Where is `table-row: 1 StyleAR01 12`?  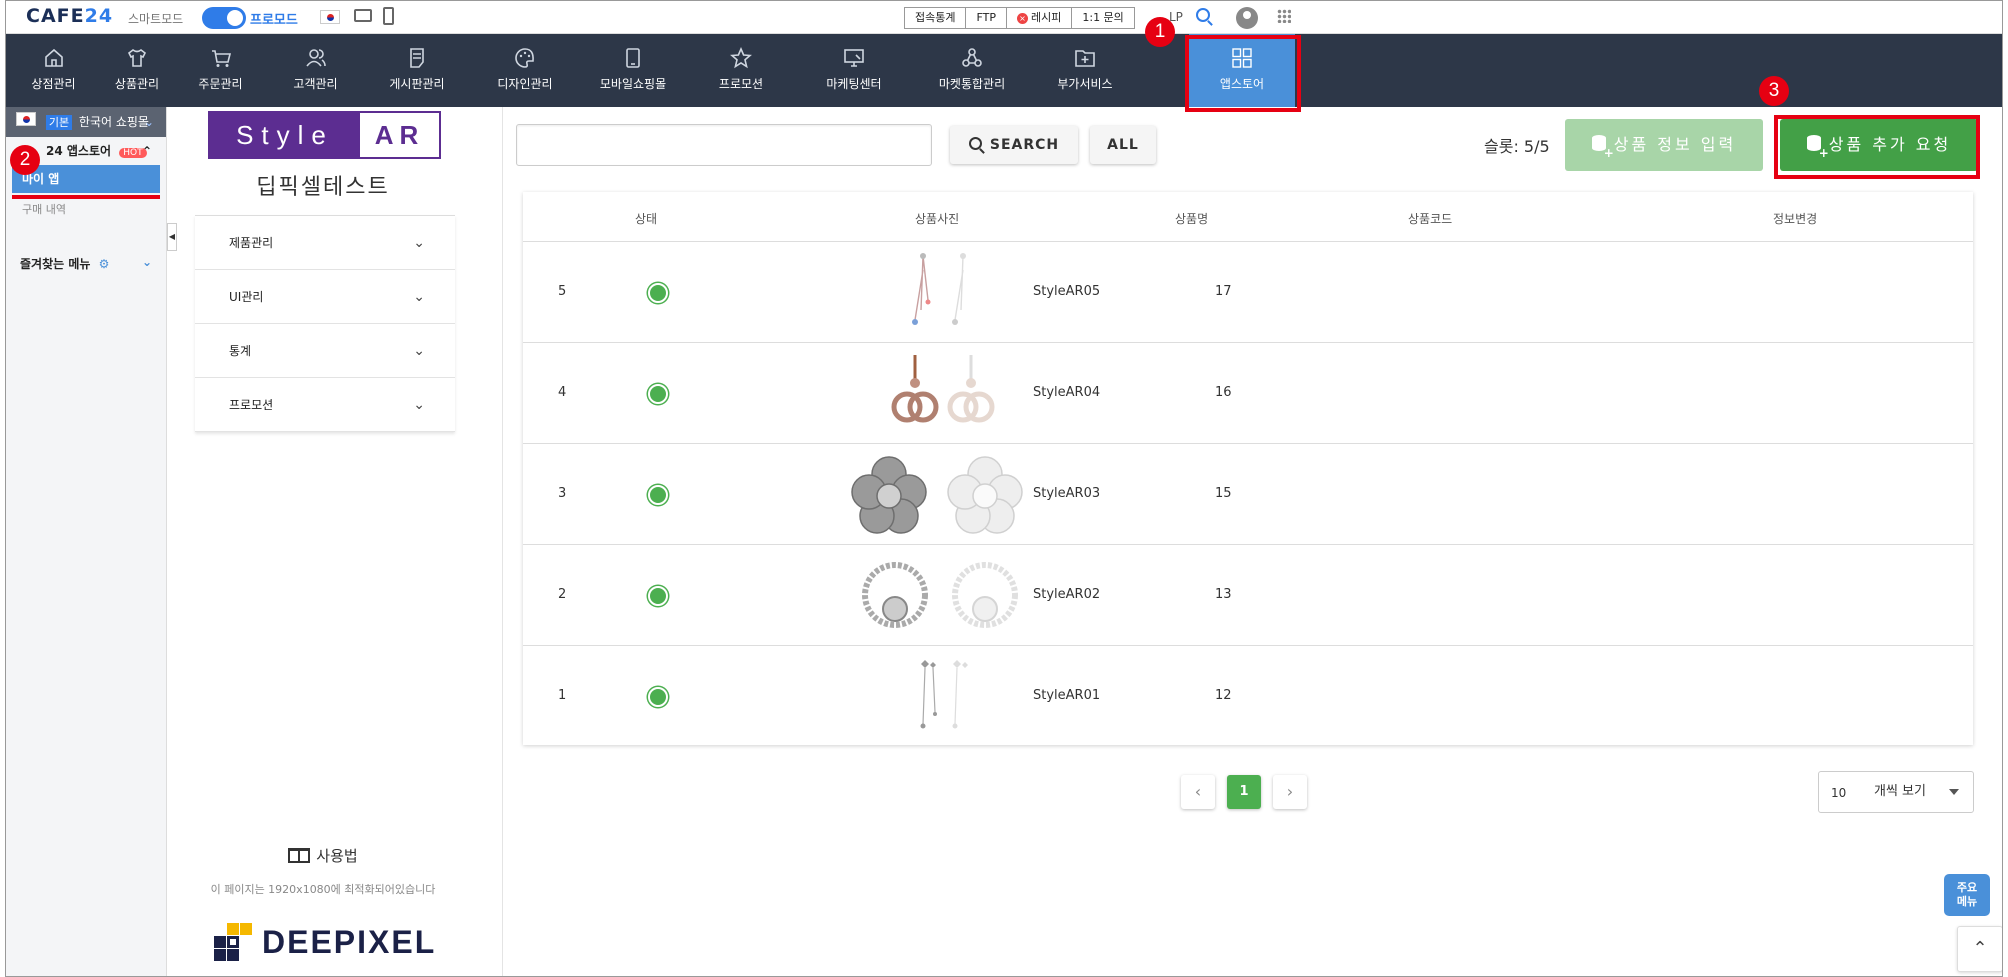
table-row: 1 StyleAR01 12 is located at coordinates (1248, 696).